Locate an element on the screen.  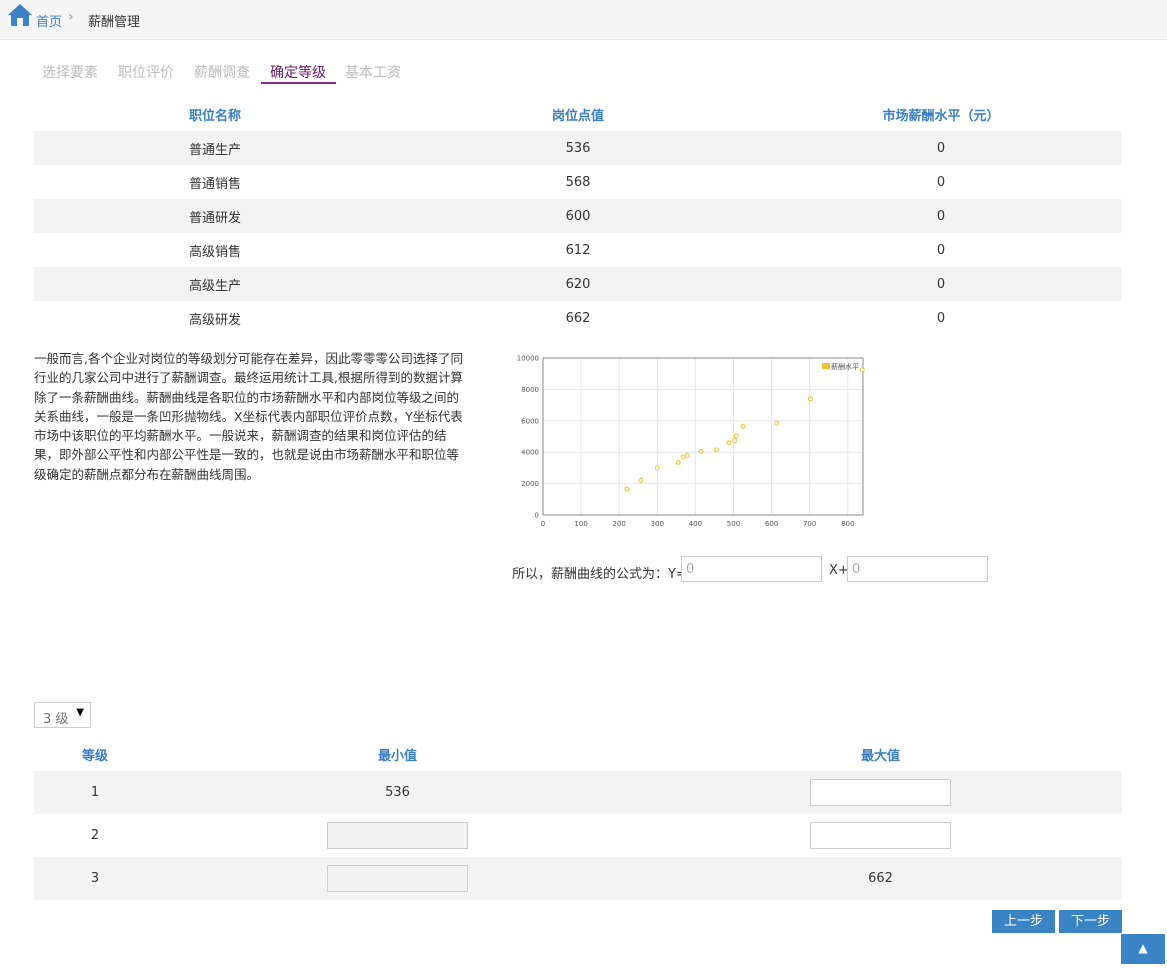
x-tick-label: 400 is located at coordinates (695, 524).